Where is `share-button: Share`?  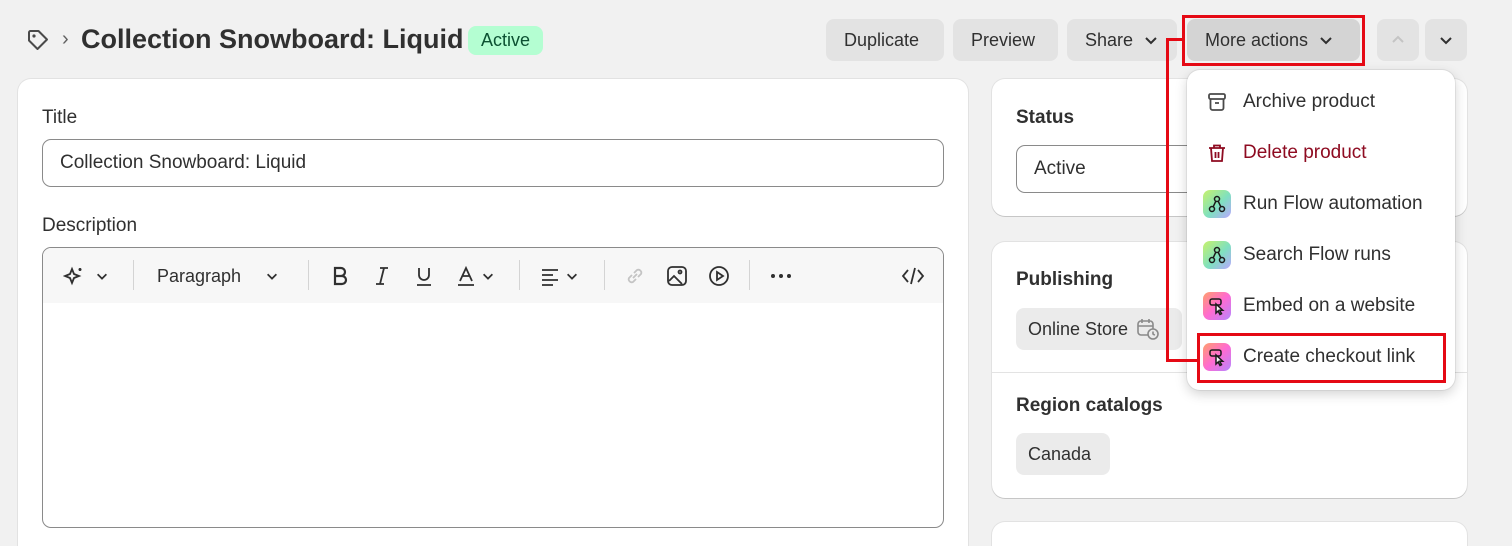
share-button: Share is located at coordinates (1122, 40).